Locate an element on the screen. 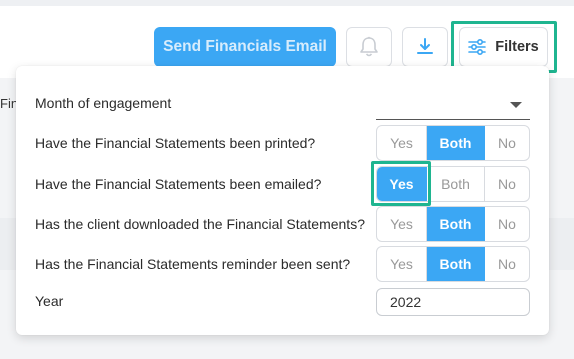  background-clipped-text: Financial is located at coordinates (8, 103).